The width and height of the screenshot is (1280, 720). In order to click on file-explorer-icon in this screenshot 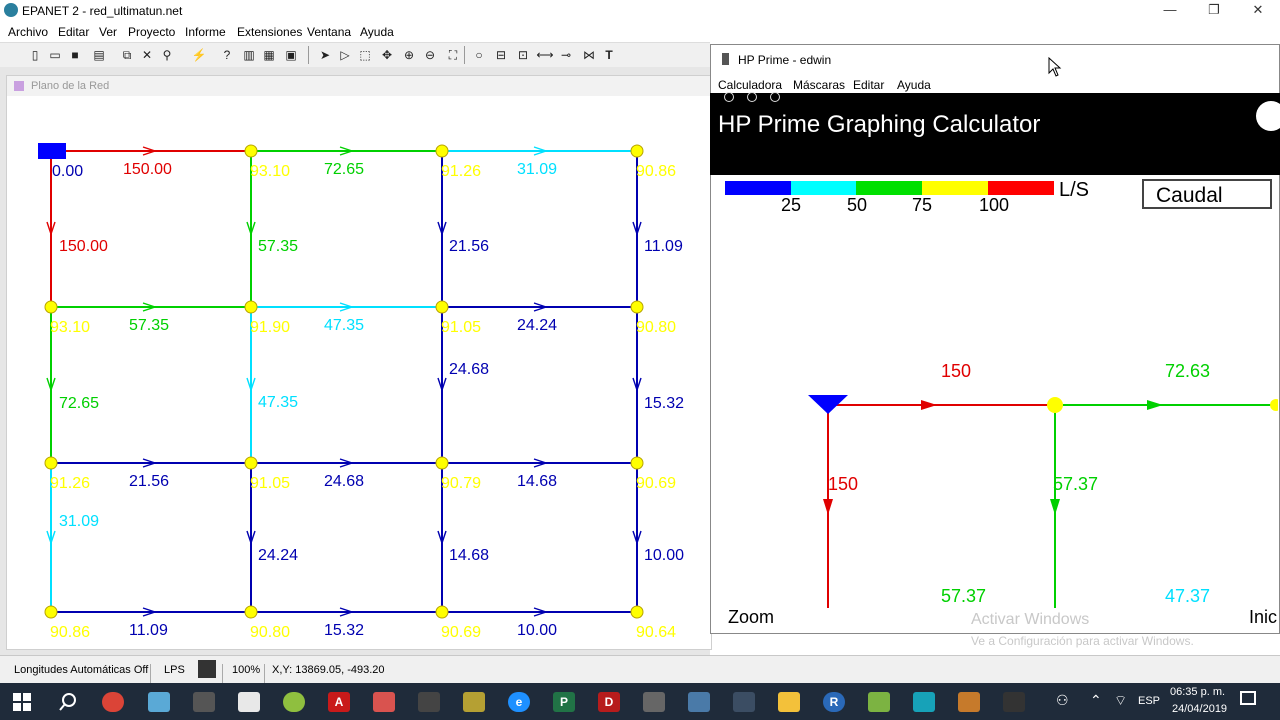, I will do `click(789, 702)`.